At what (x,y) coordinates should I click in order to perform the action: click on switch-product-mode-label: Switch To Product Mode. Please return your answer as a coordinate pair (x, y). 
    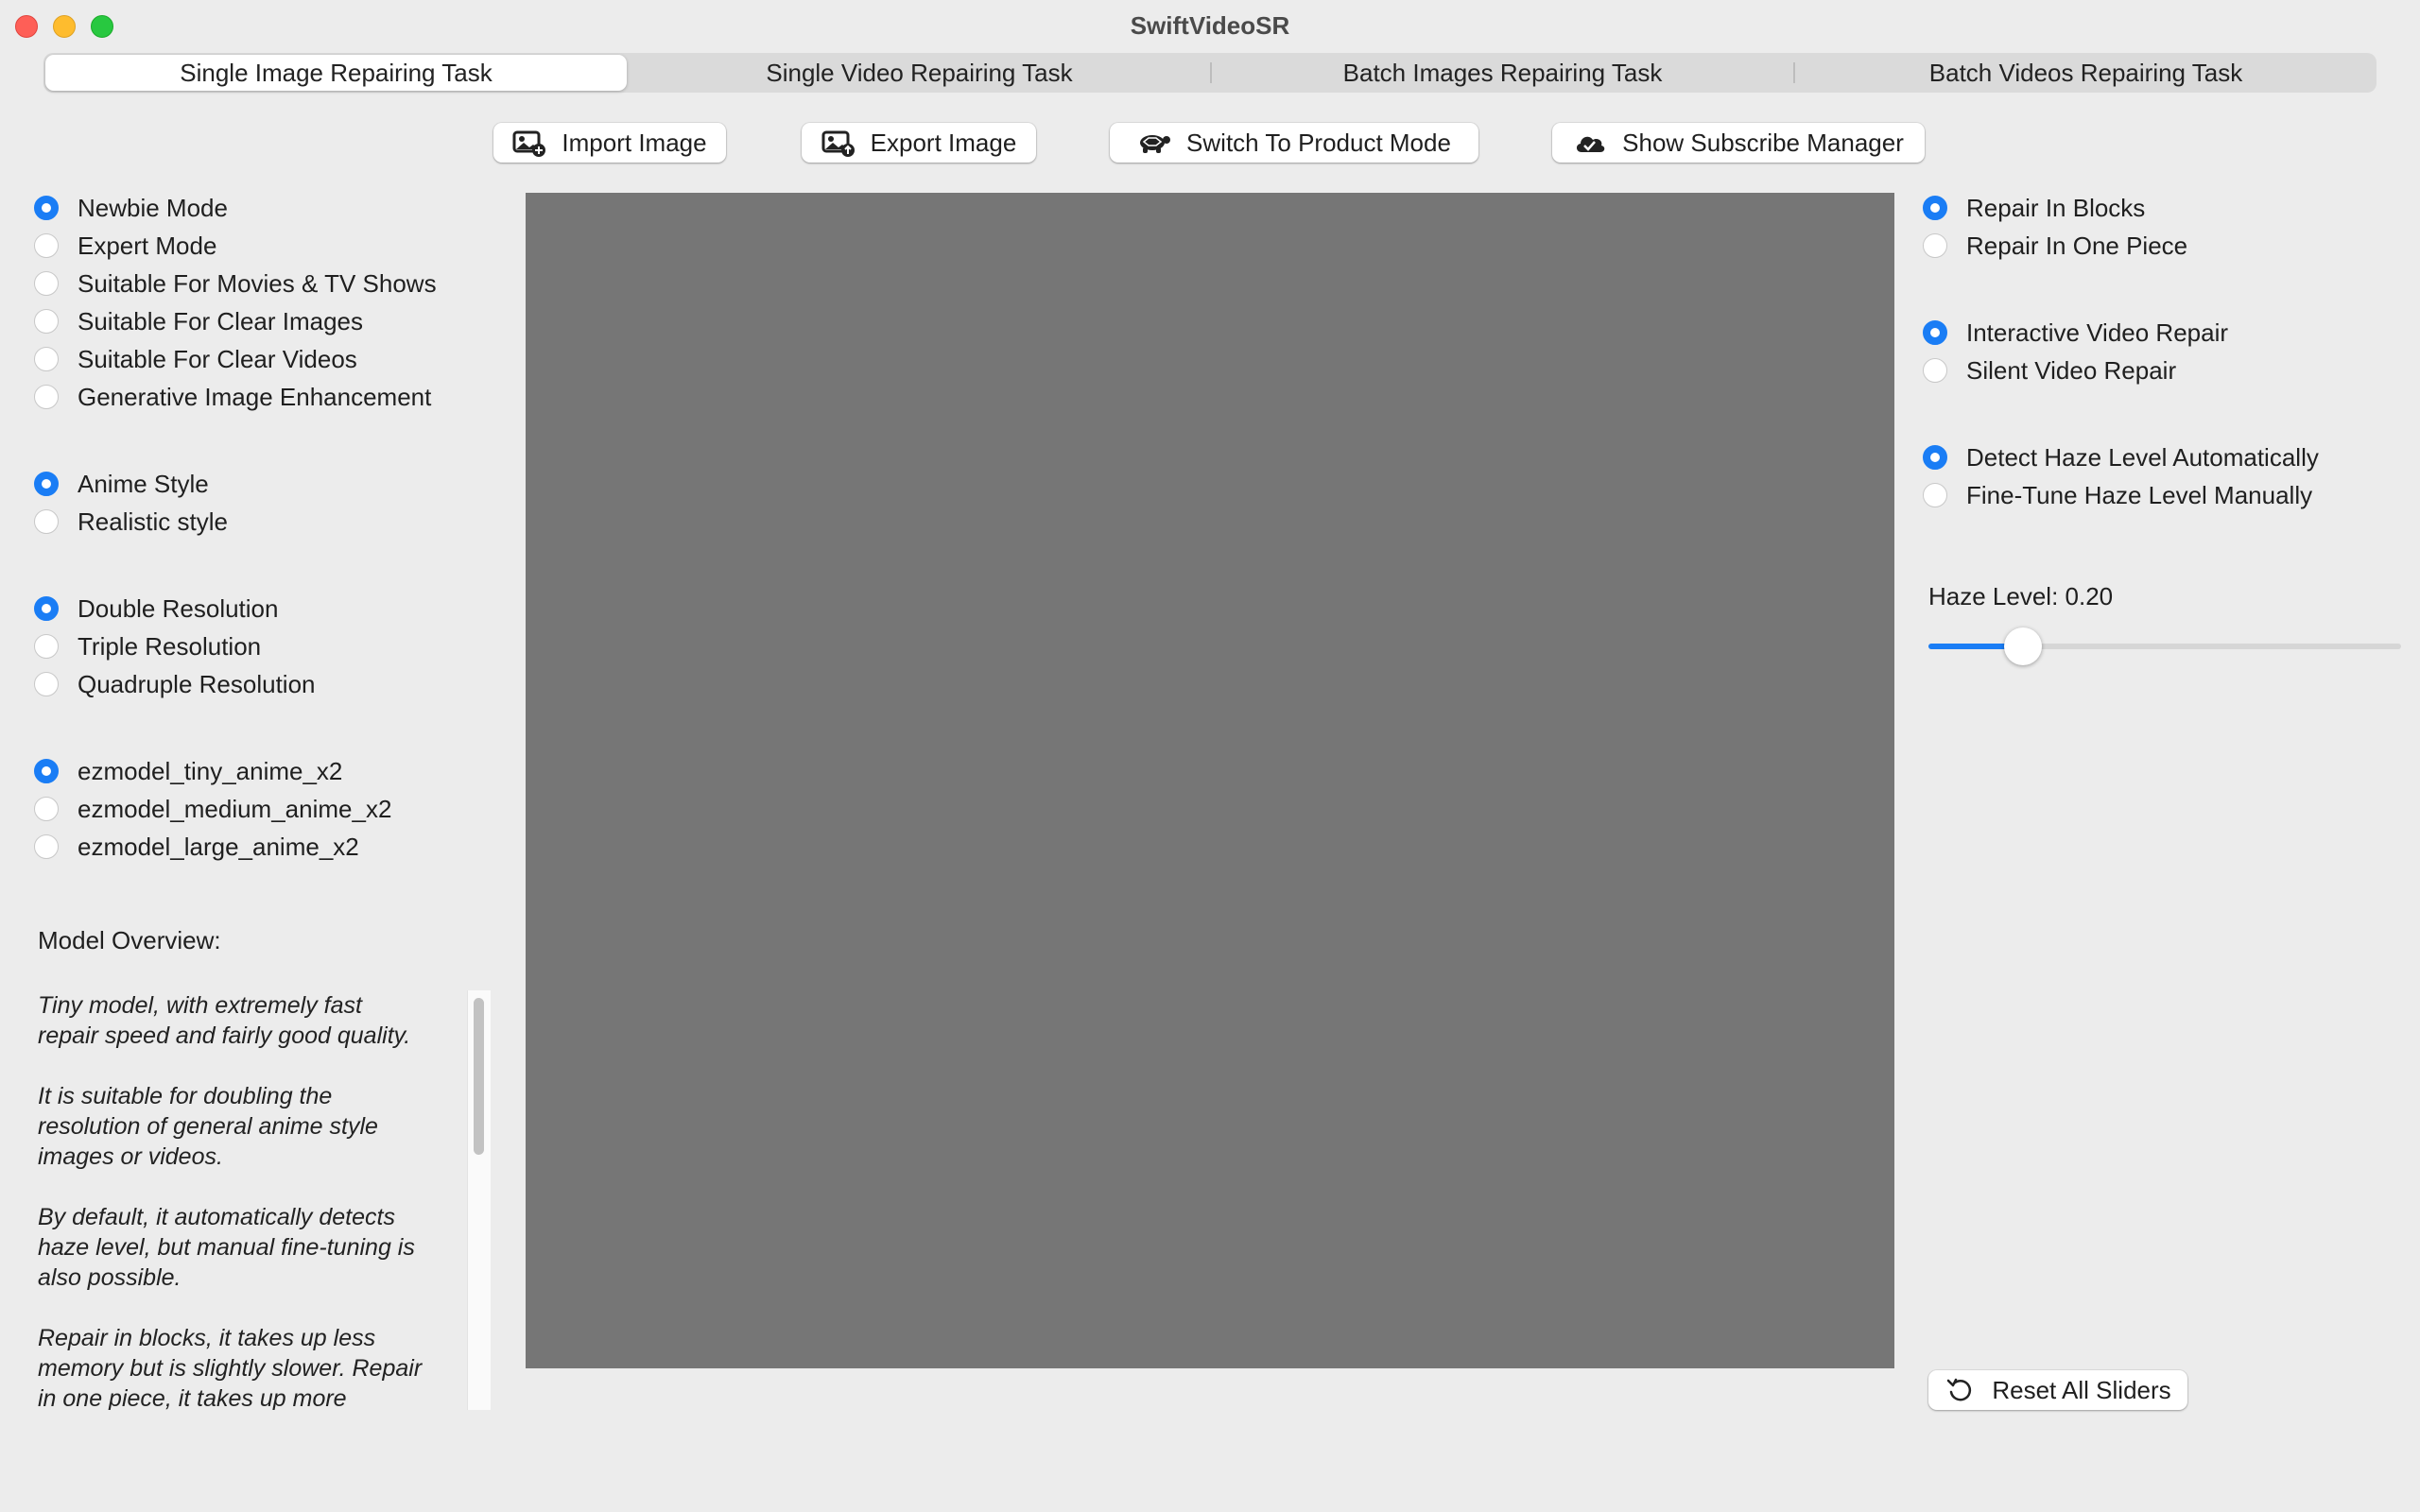
    Looking at the image, I should click on (1318, 142).